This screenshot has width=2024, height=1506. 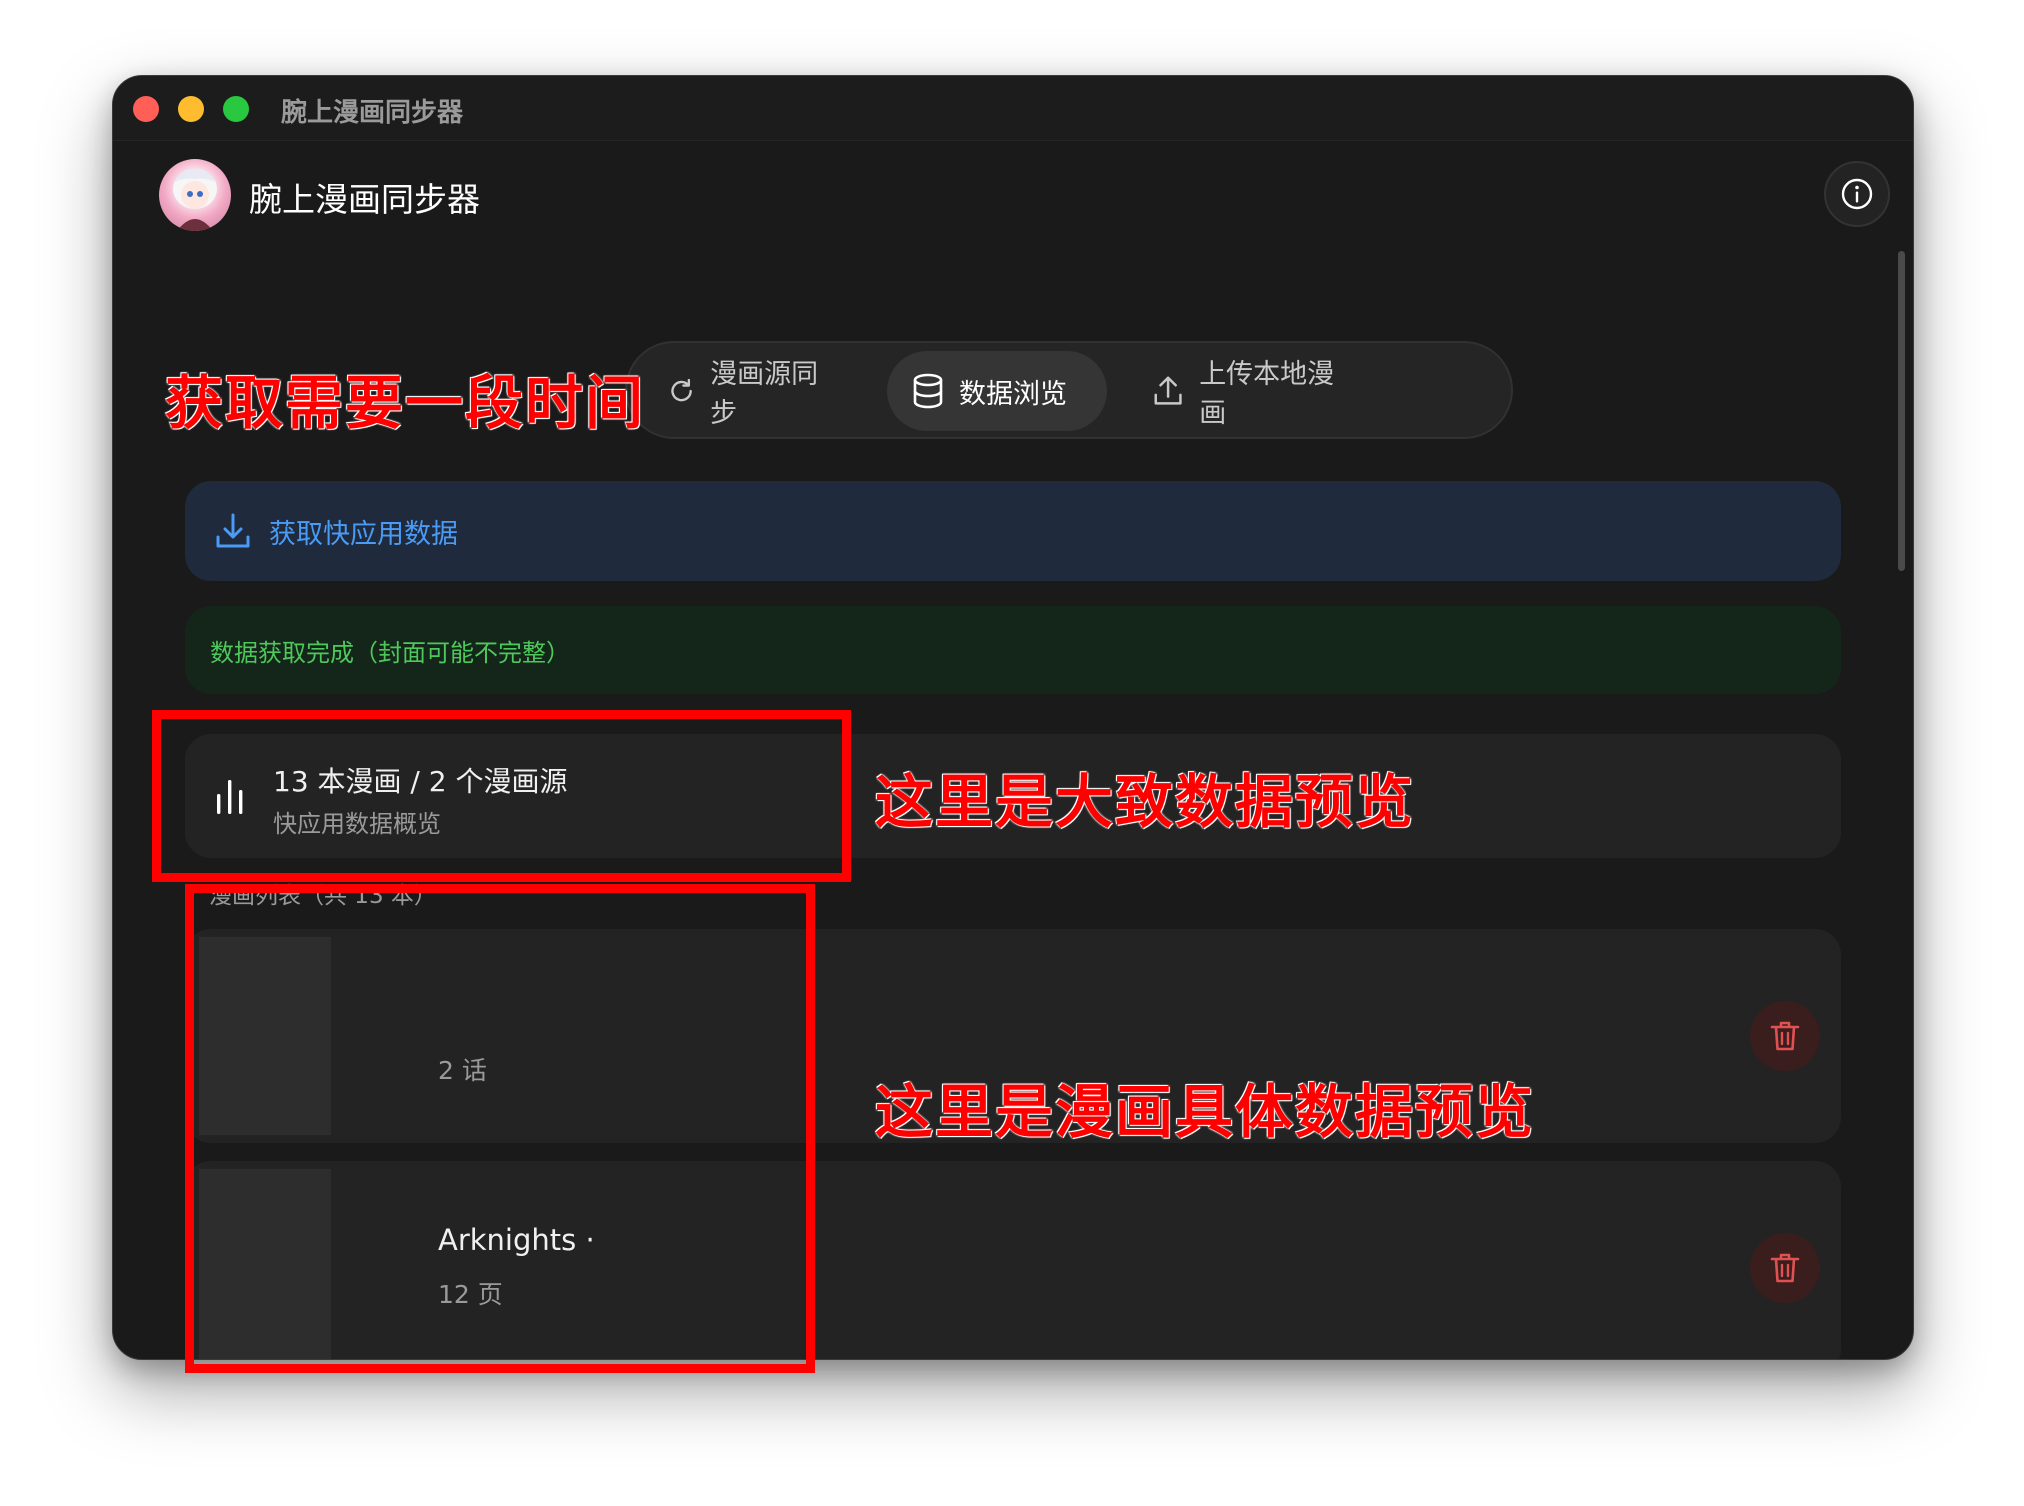 What do you see at coordinates (1013, 108) in the screenshot?
I see `title-bar: 腕上漫画同步器` at bounding box center [1013, 108].